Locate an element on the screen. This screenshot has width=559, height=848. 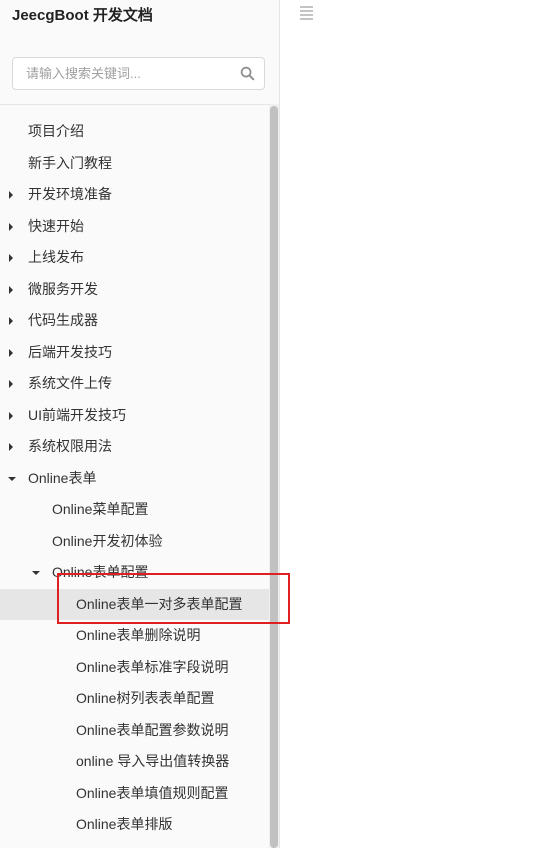
nav-item-online-form-config: Online表单配置 is located at coordinates (139, 573).